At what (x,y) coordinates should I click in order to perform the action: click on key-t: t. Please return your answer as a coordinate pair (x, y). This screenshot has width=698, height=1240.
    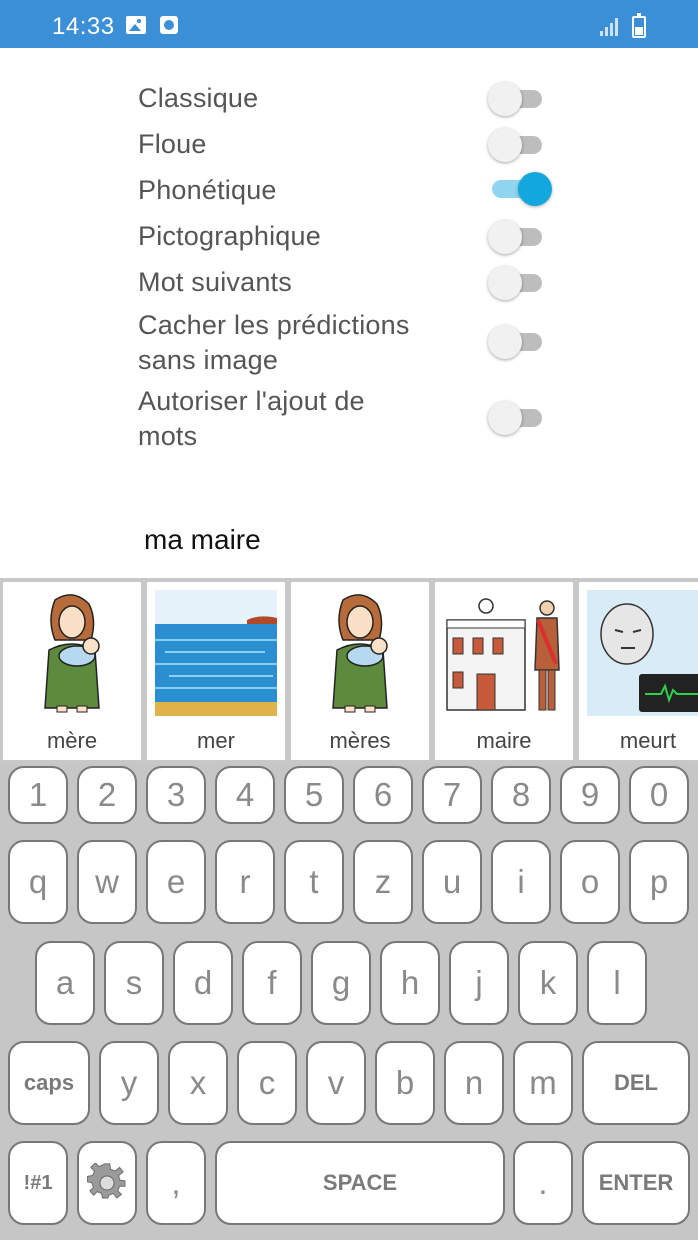
    Looking at the image, I should click on (314, 882).